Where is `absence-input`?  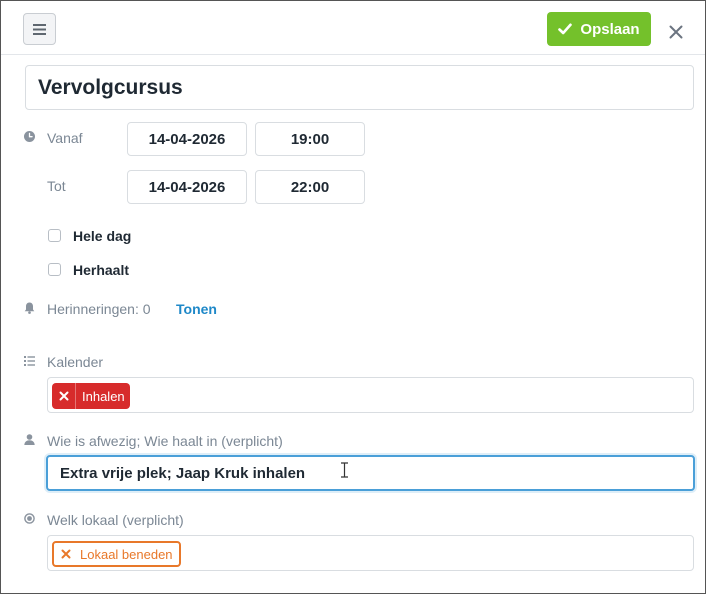
absence-input is located at coordinates (370, 473).